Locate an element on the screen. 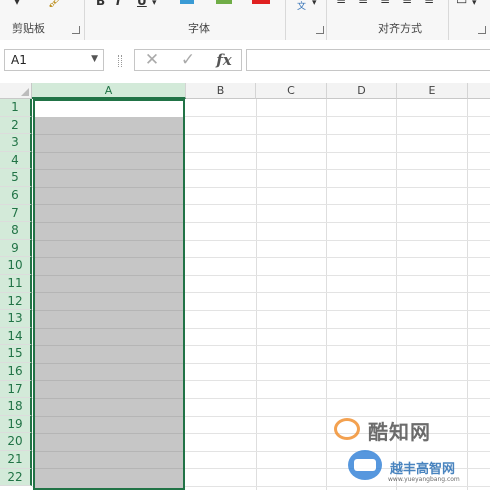 The height and width of the screenshot is (490, 490). insert-function-icon: fx is located at coordinates (224, 60).